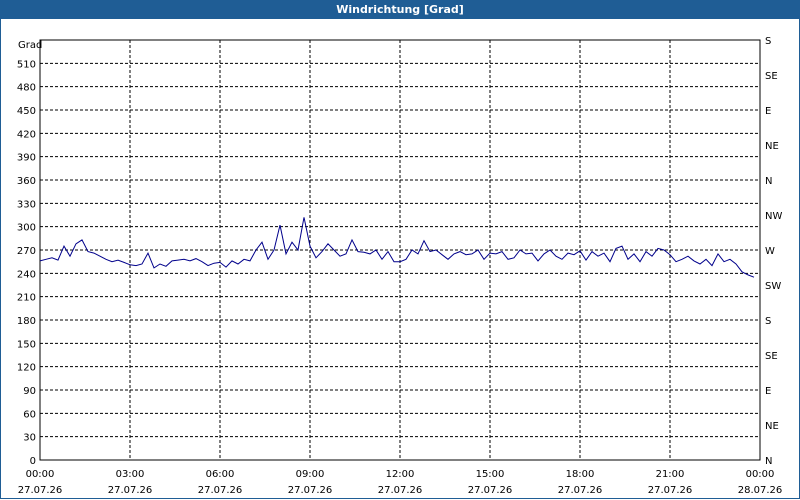  I want to click on x-tick-time-label: 18:00, so click(580, 474).